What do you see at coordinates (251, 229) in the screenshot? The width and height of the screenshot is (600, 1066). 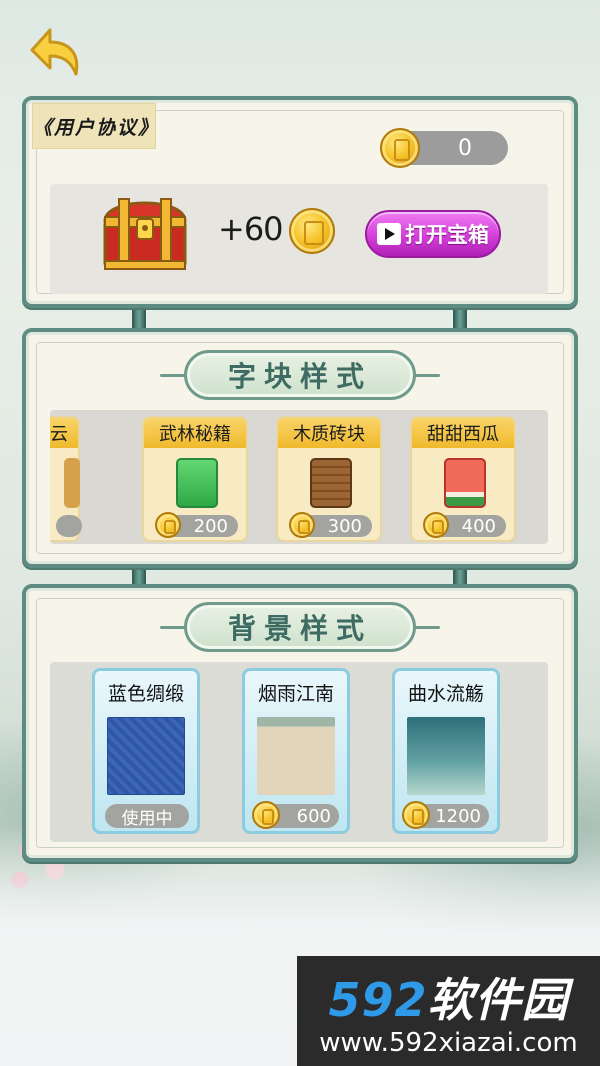 I see `chest-reward-amount: +60` at bounding box center [251, 229].